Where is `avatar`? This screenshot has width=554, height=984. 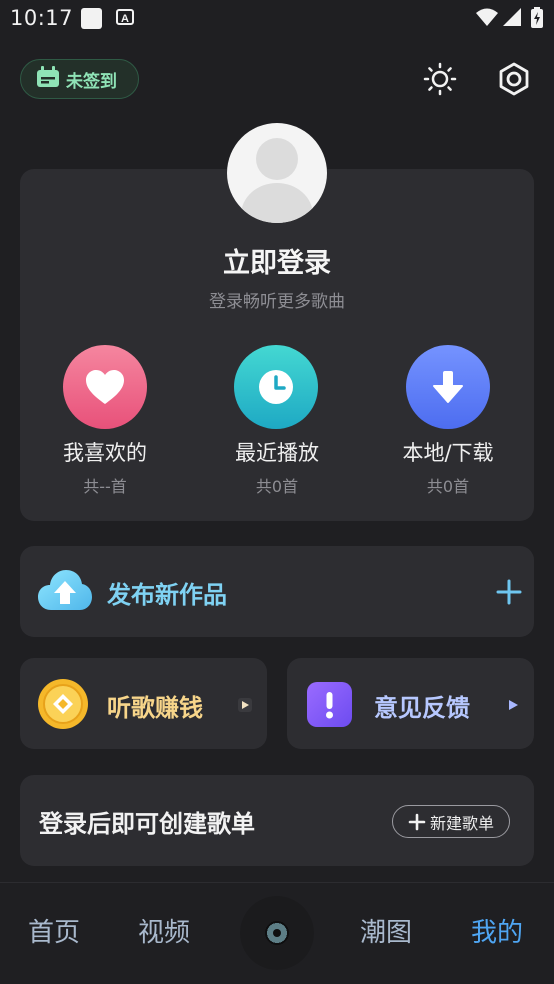
avatar is located at coordinates (277, 173).